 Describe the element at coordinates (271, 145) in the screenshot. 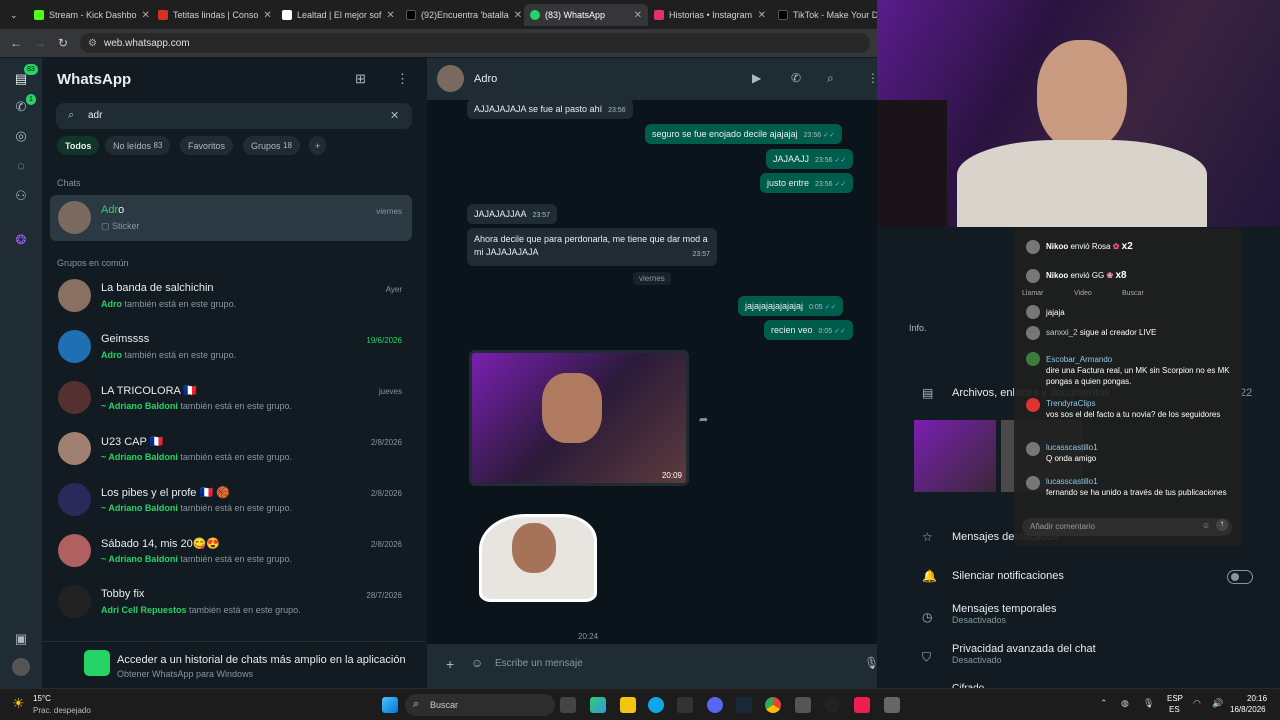

I see `filter-groups: Grupos 18` at that location.